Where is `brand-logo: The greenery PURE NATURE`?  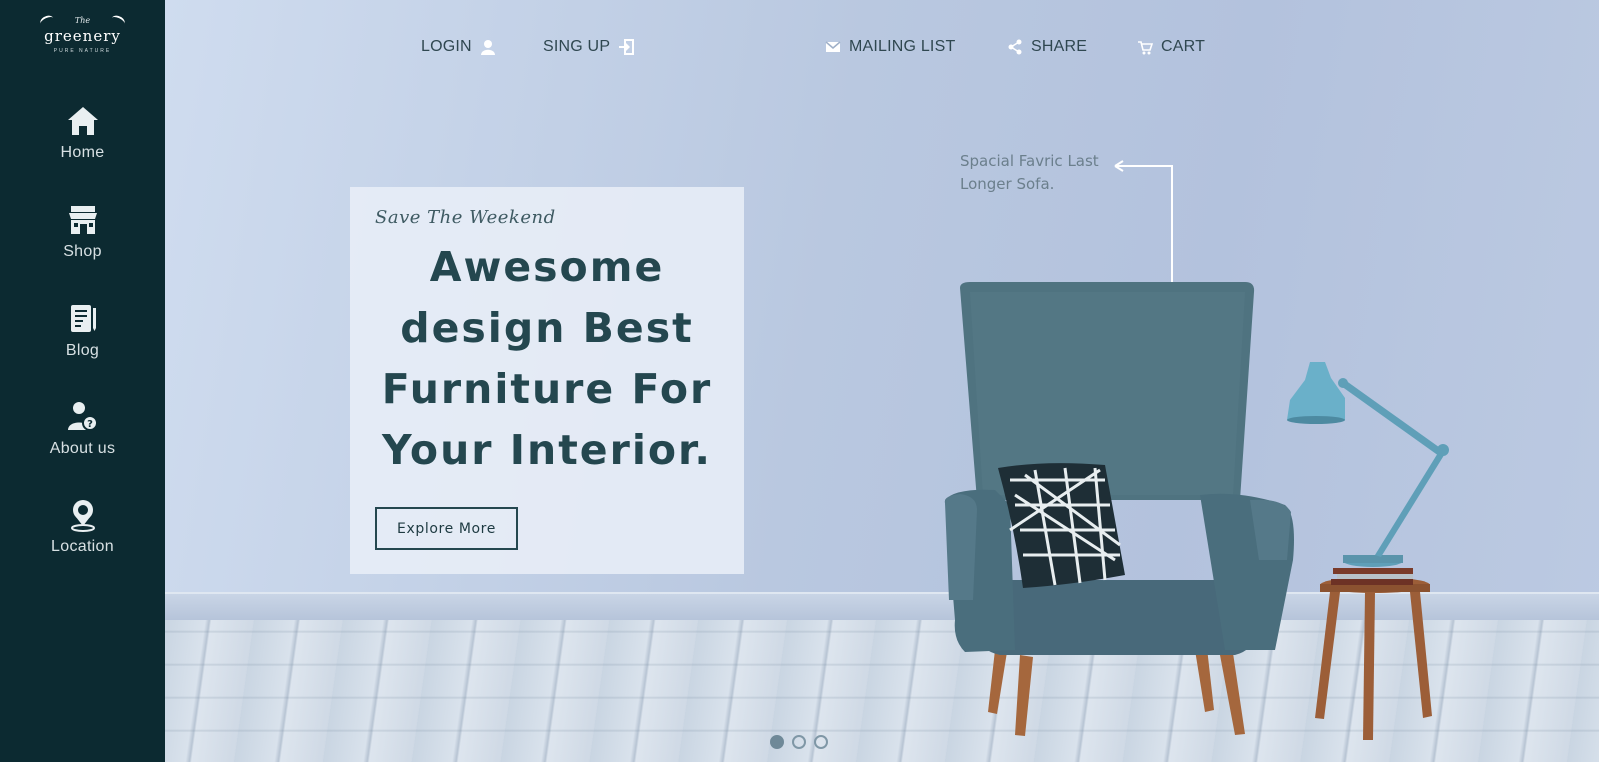
brand-logo: The greenery PURE NATURE is located at coordinates (82, 37).